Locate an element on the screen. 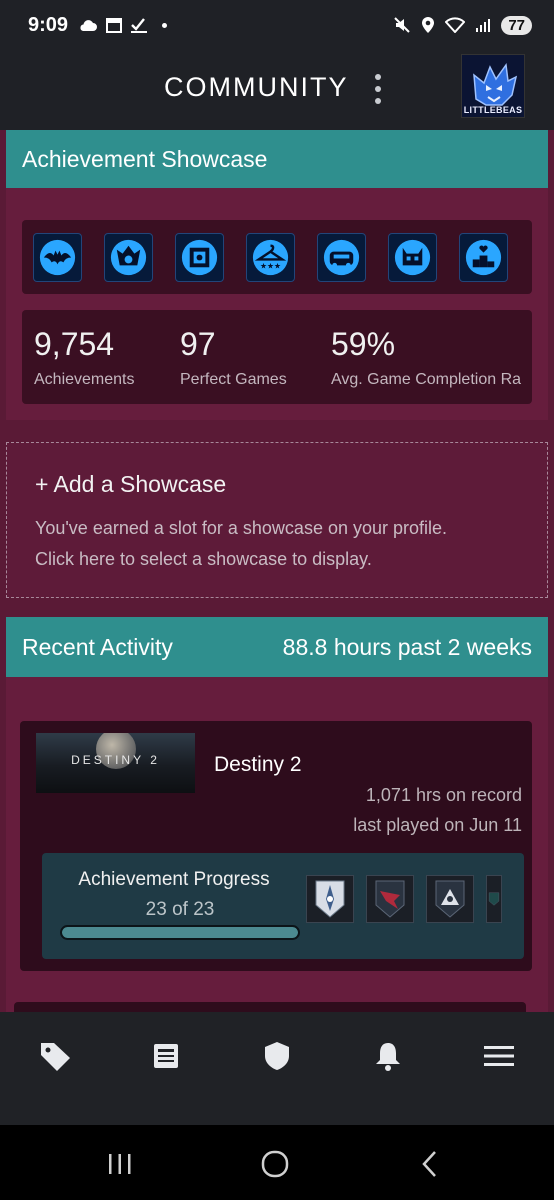  achievement-showcase-title: Achievement Showcase is located at coordinates (145, 158).